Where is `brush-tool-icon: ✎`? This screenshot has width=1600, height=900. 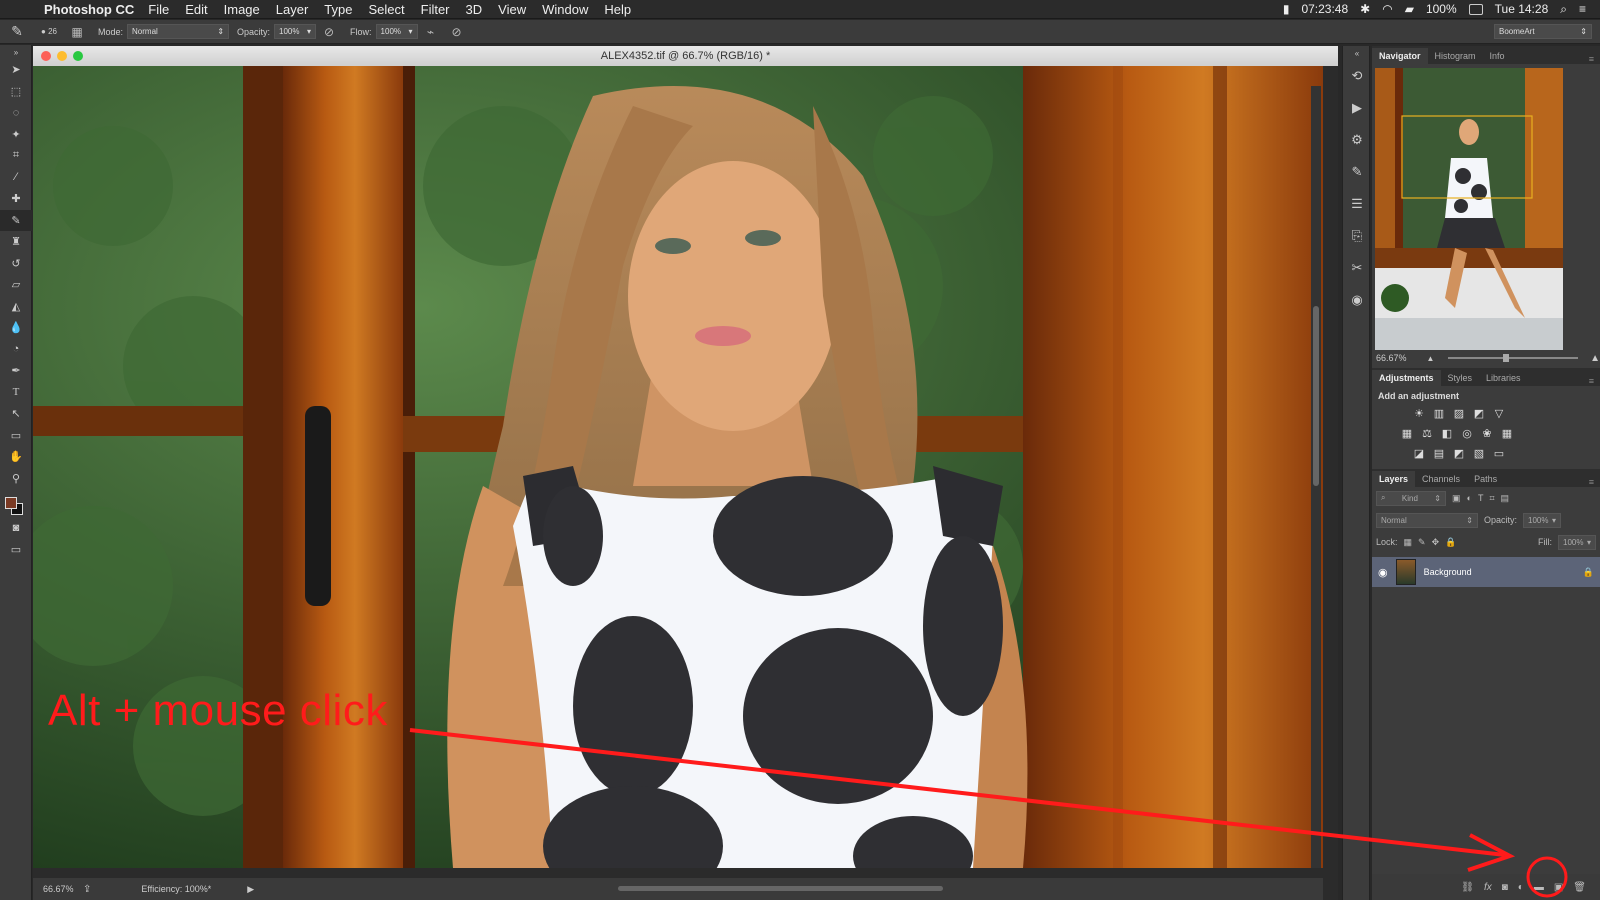 brush-tool-icon: ✎ is located at coordinates (16, 220).